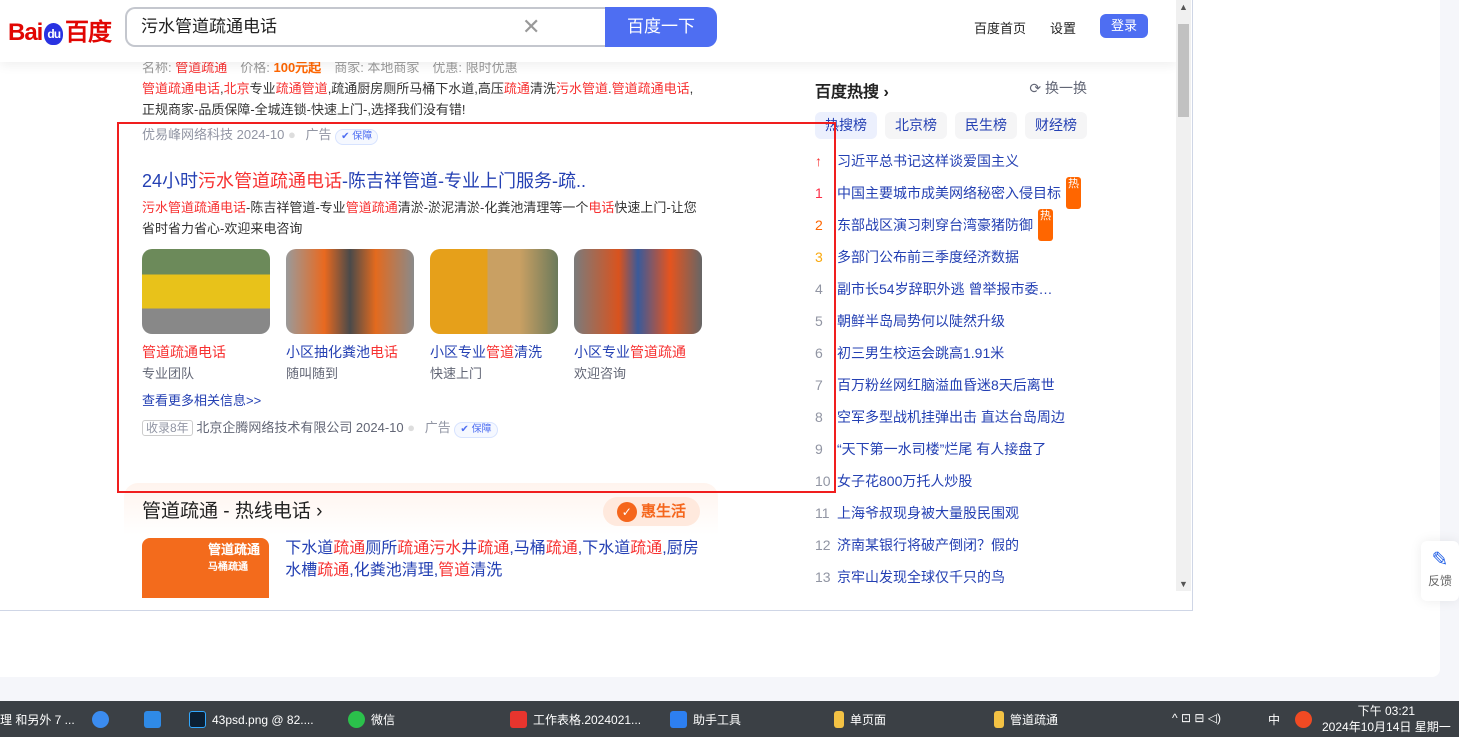 The height and width of the screenshot is (737, 1459). I want to click on hot-item: 11 上海爷叔现身被大量股民围观, so click(951, 513).